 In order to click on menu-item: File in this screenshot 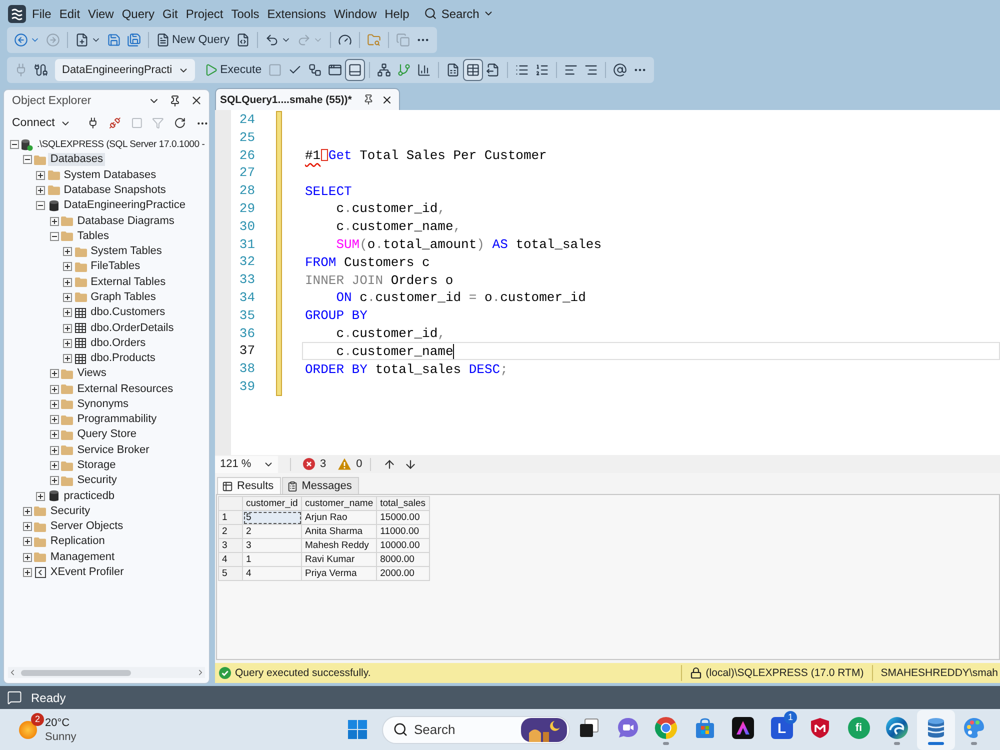, I will do `click(42, 14)`.